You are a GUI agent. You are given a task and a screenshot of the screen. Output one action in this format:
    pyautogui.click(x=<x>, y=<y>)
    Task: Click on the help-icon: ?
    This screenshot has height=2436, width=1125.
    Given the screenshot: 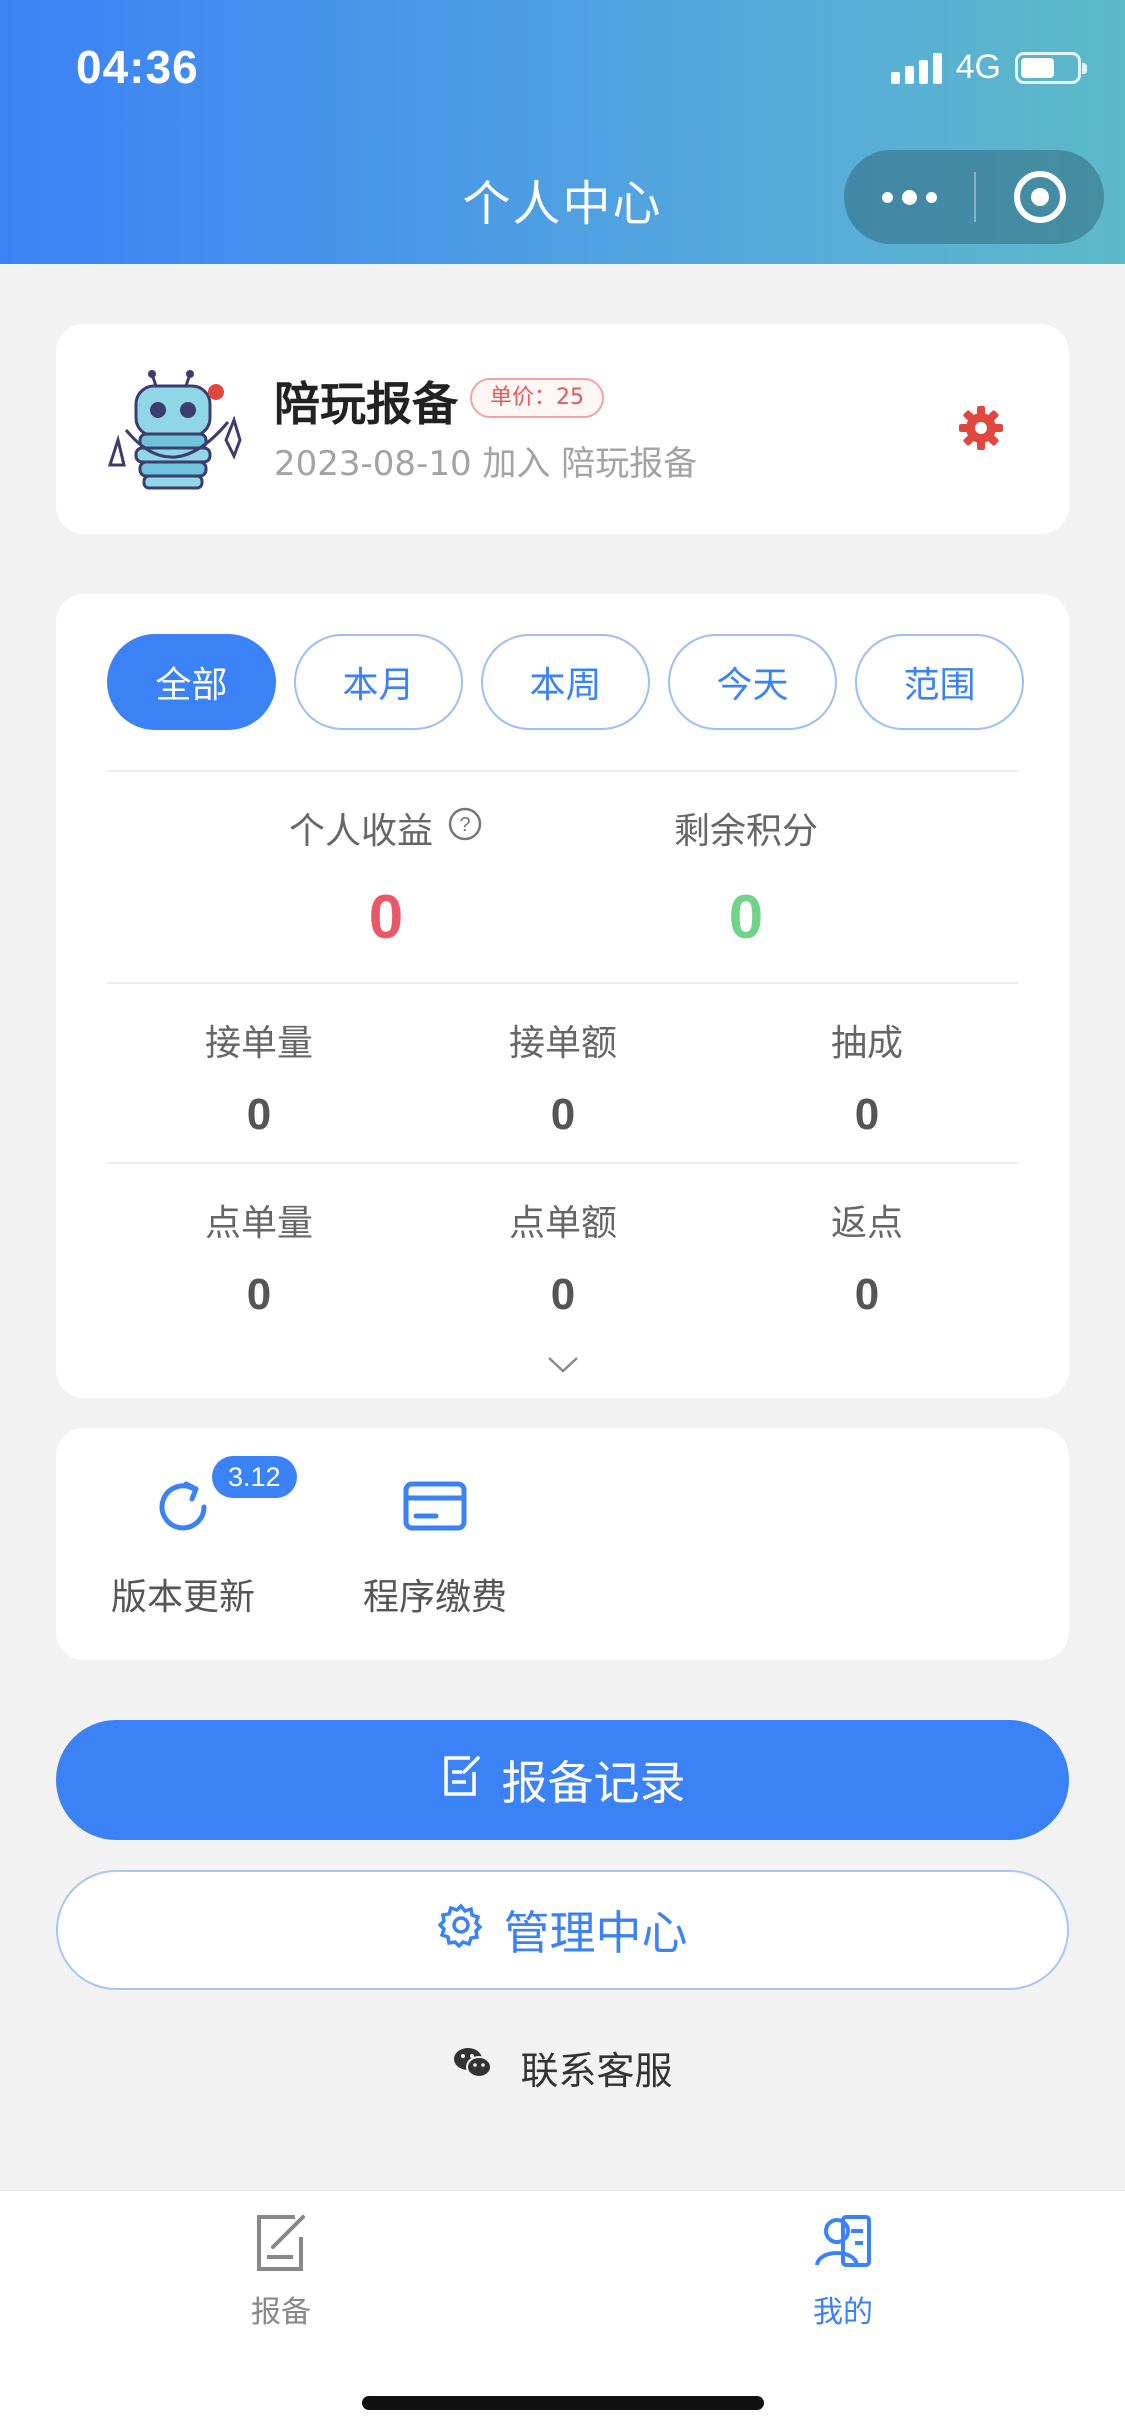 What is the action you would take?
    pyautogui.click(x=465, y=828)
    